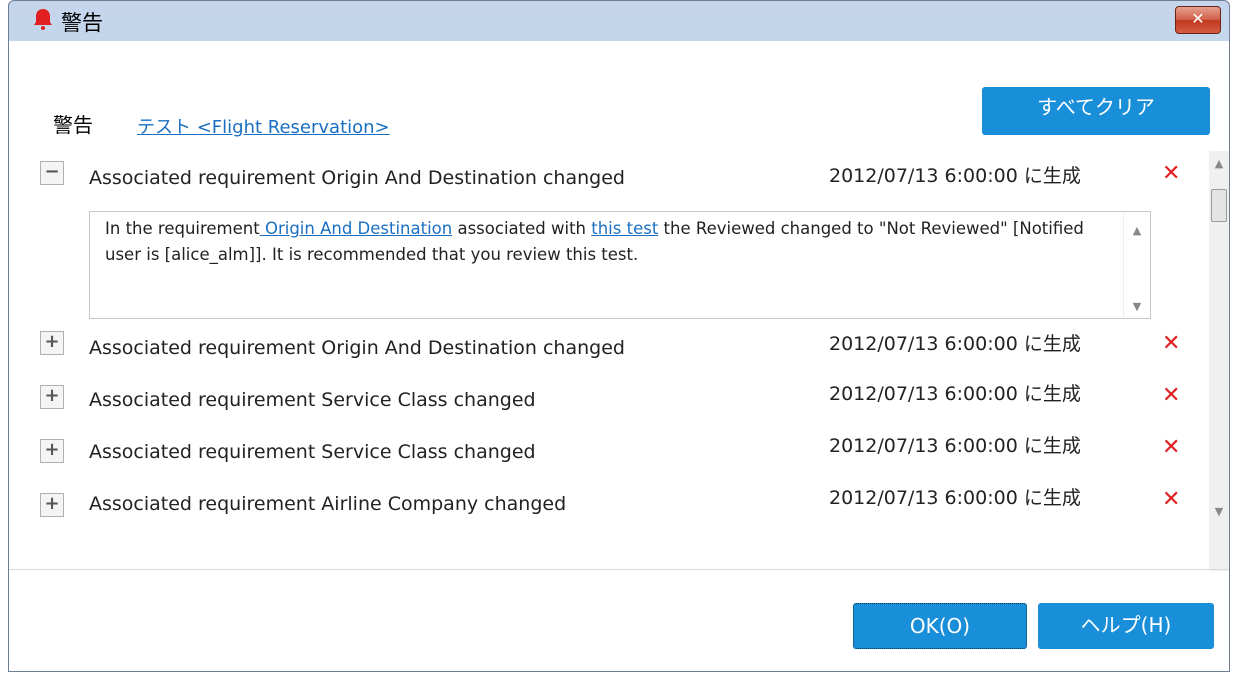 This screenshot has width=1239, height=673. Describe the element at coordinates (1198, 20) in the screenshot. I see `close-button: ✕` at that location.